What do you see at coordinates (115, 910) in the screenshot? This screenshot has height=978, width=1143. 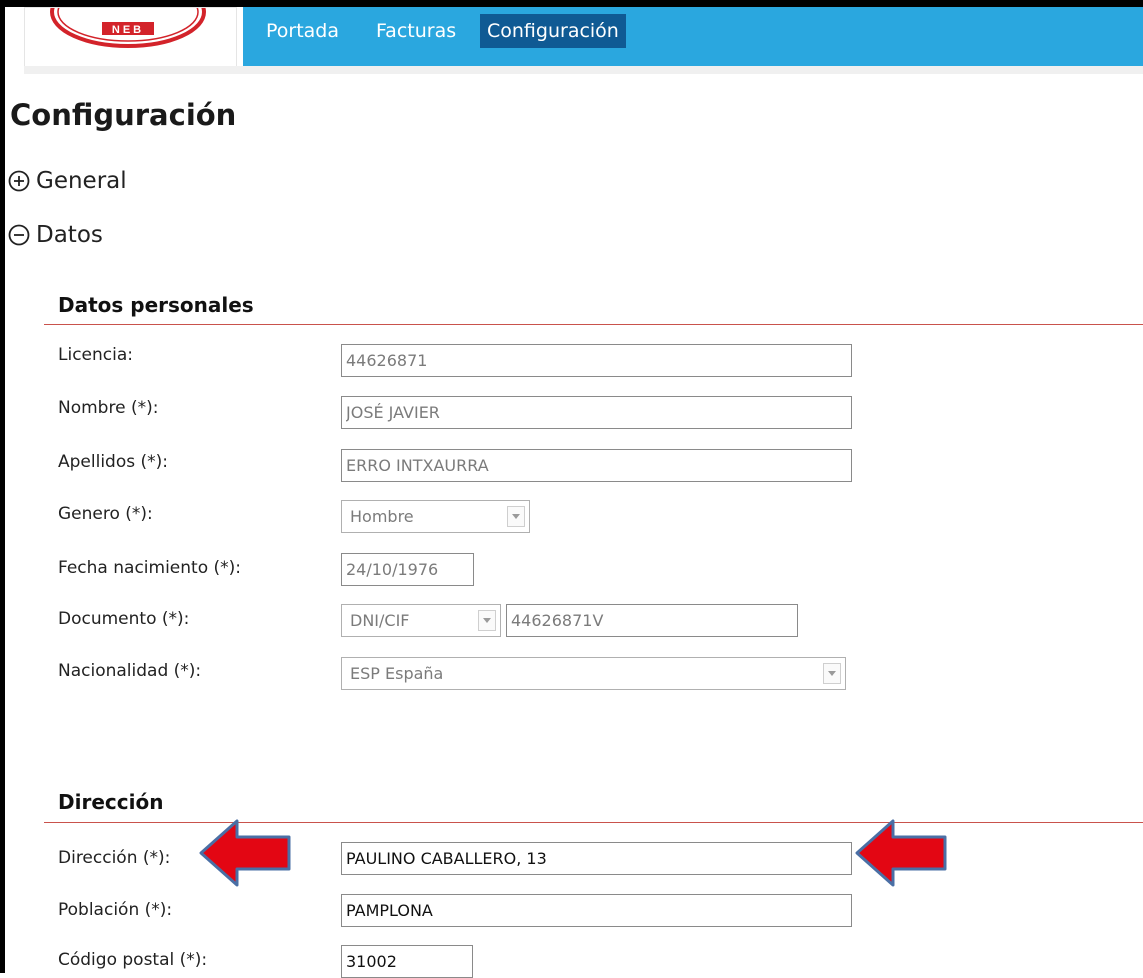 I see `label-poblacion: Población (*):` at bounding box center [115, 910].